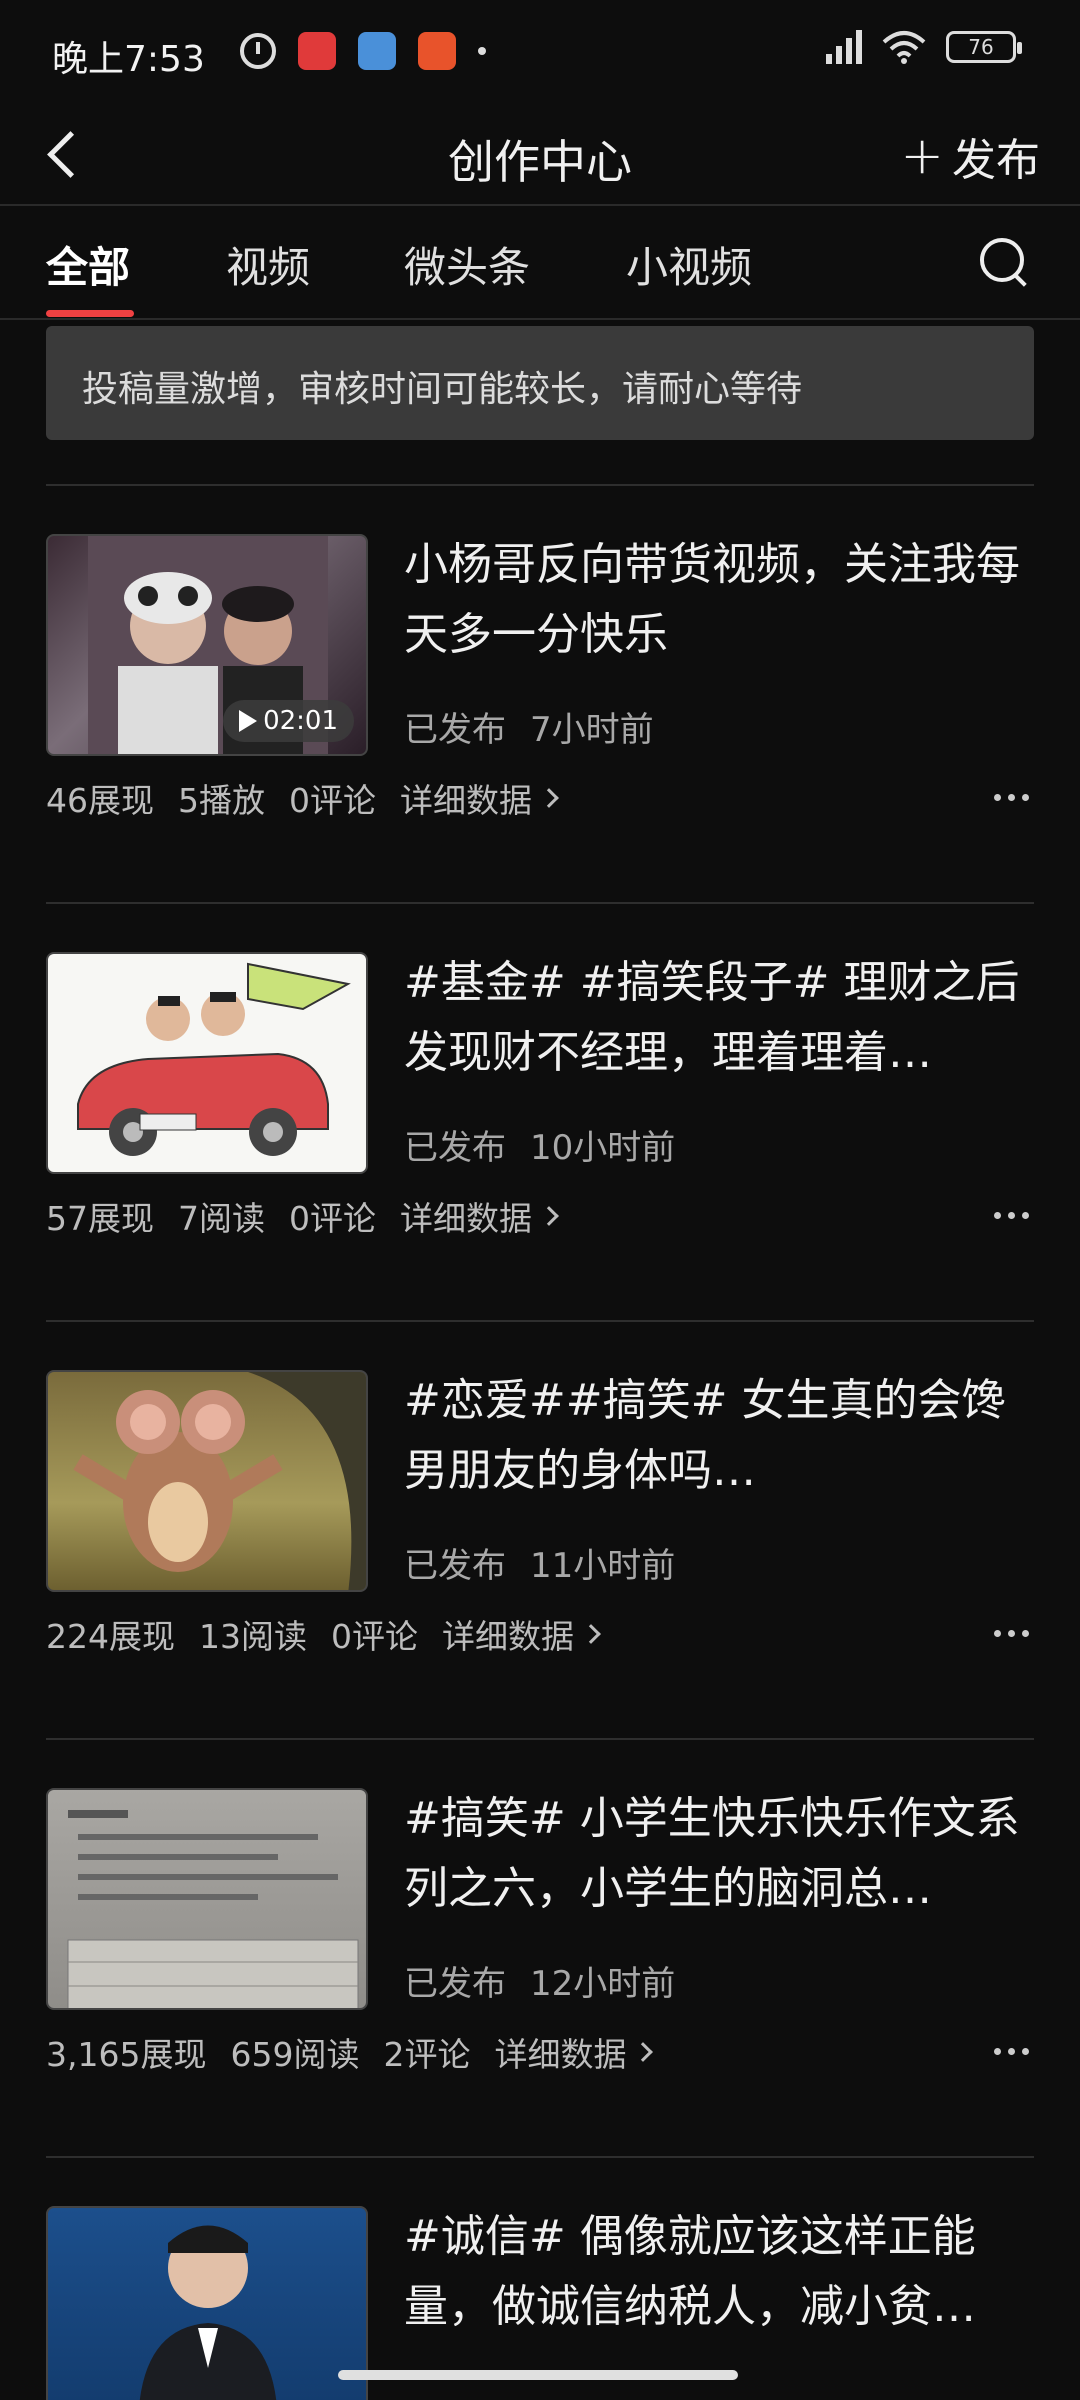  What do you see at coordinates (295, 2054) in the screenshot?
I see `reads-count: 659阅读` at bounding box center [295, 2054].